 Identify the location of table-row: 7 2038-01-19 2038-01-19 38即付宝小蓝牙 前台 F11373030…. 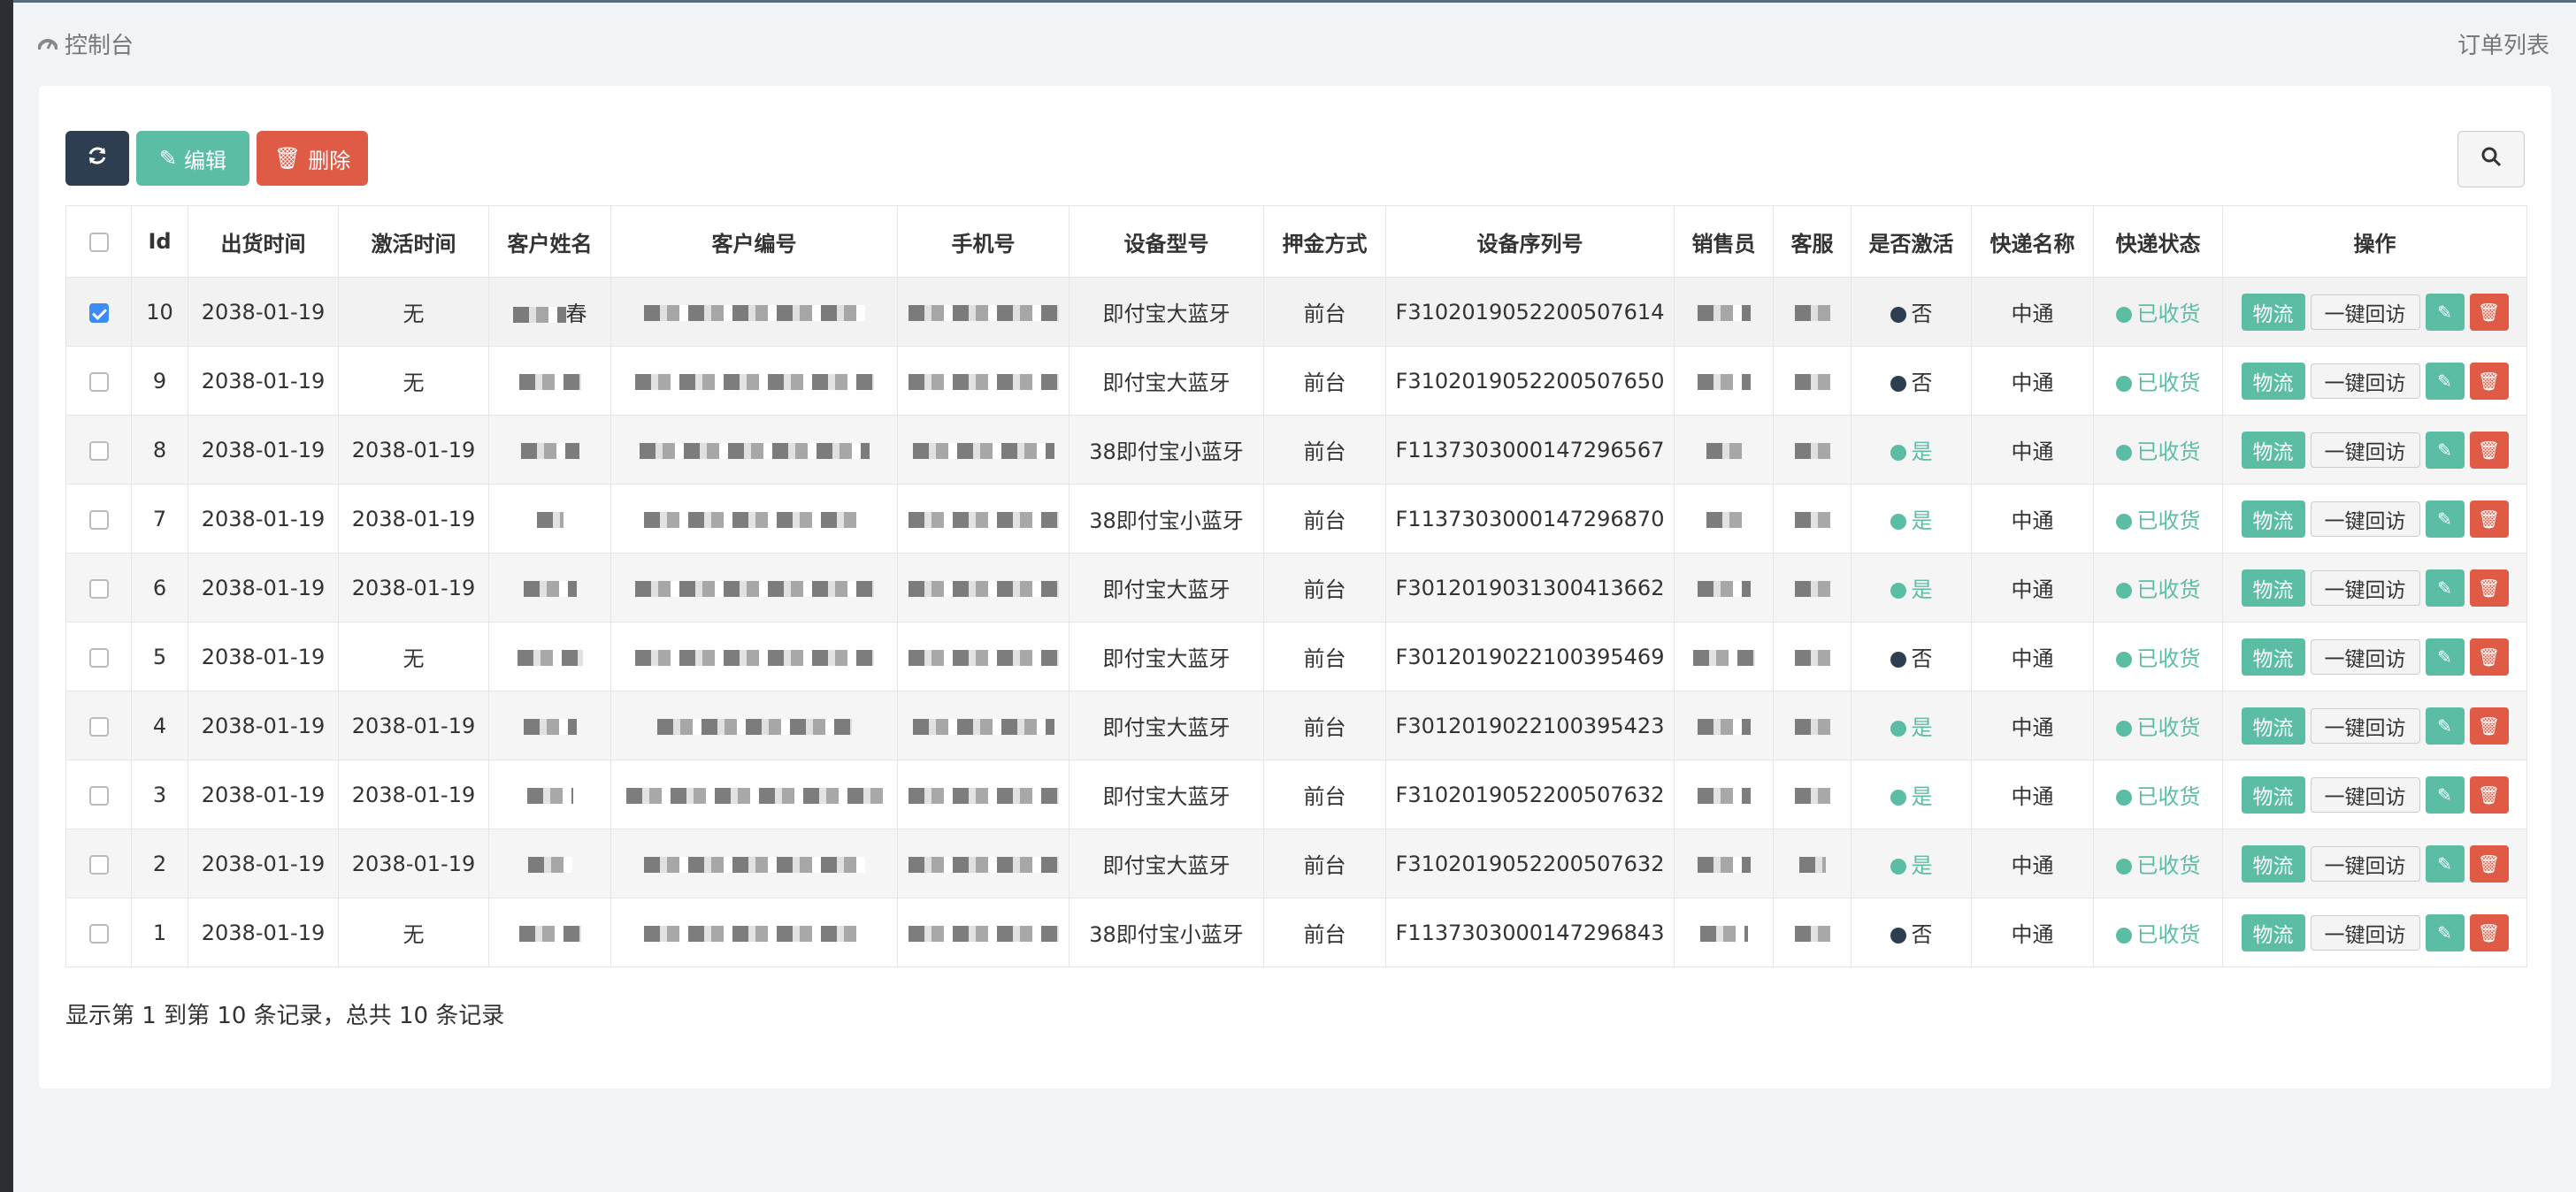
(1296, 519).